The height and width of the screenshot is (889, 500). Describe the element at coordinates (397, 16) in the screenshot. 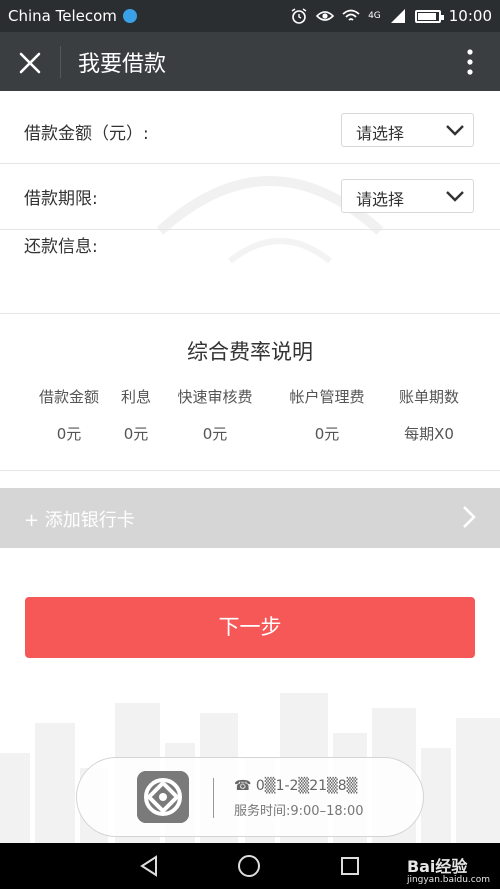

I see `signal-icon` at that location.